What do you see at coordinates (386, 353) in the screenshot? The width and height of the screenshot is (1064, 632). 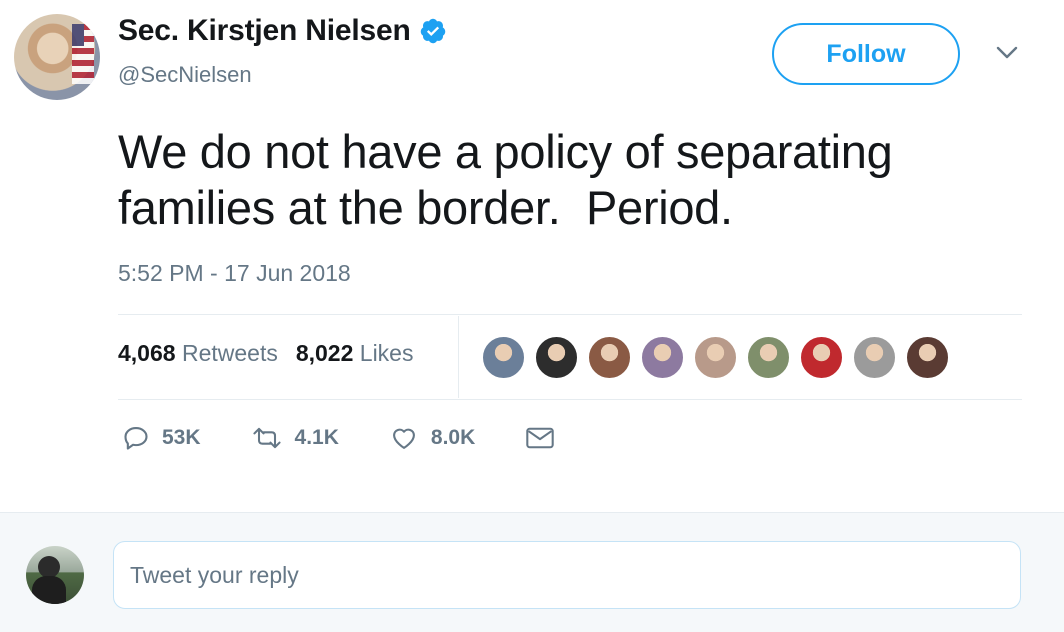 I see `likes-label: Likes` at bounding box center [386, 353].